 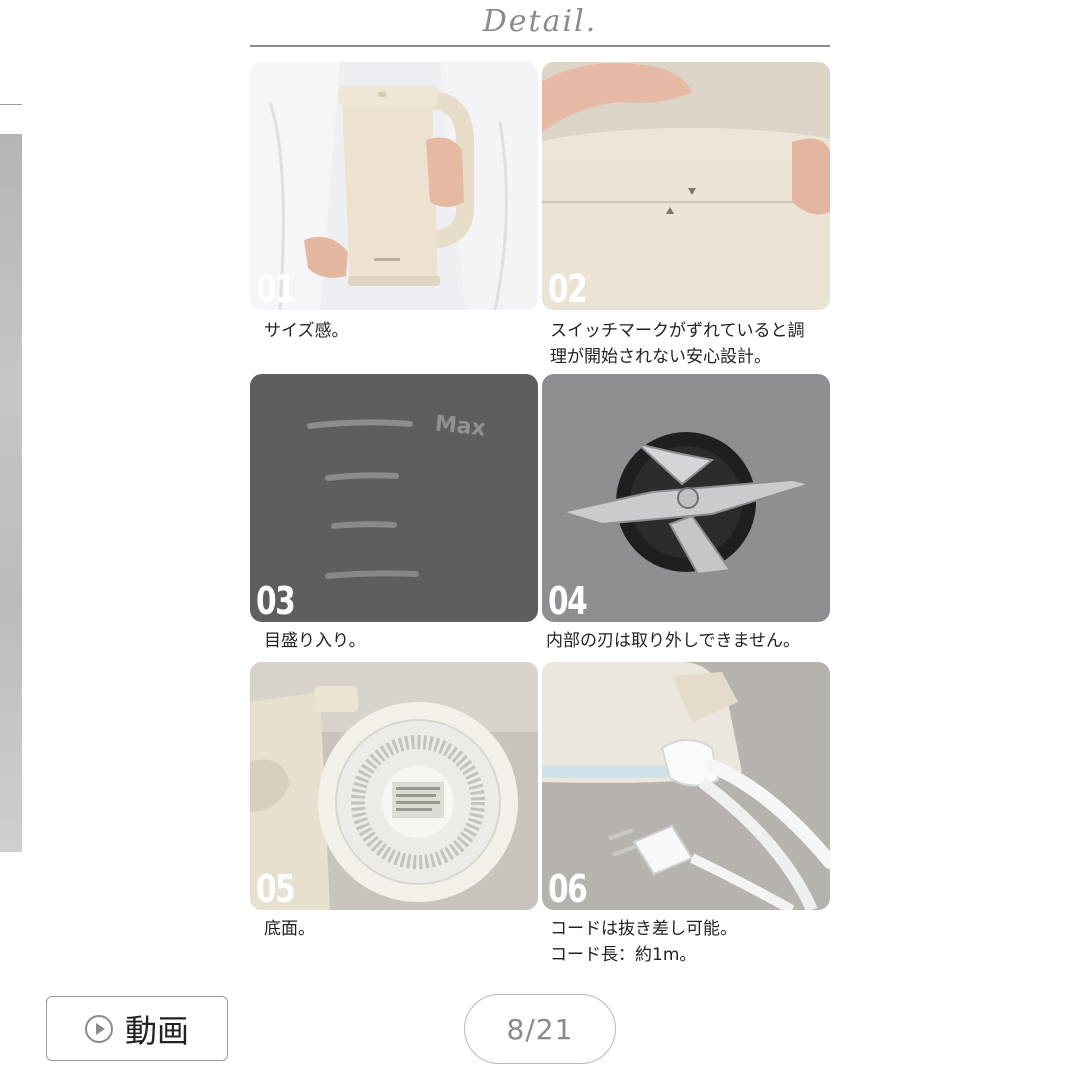 What do you see at coordinates (540, 21) in the screenshot?
I see `detail-heading: Detail.` at bounding box center [540, 21].